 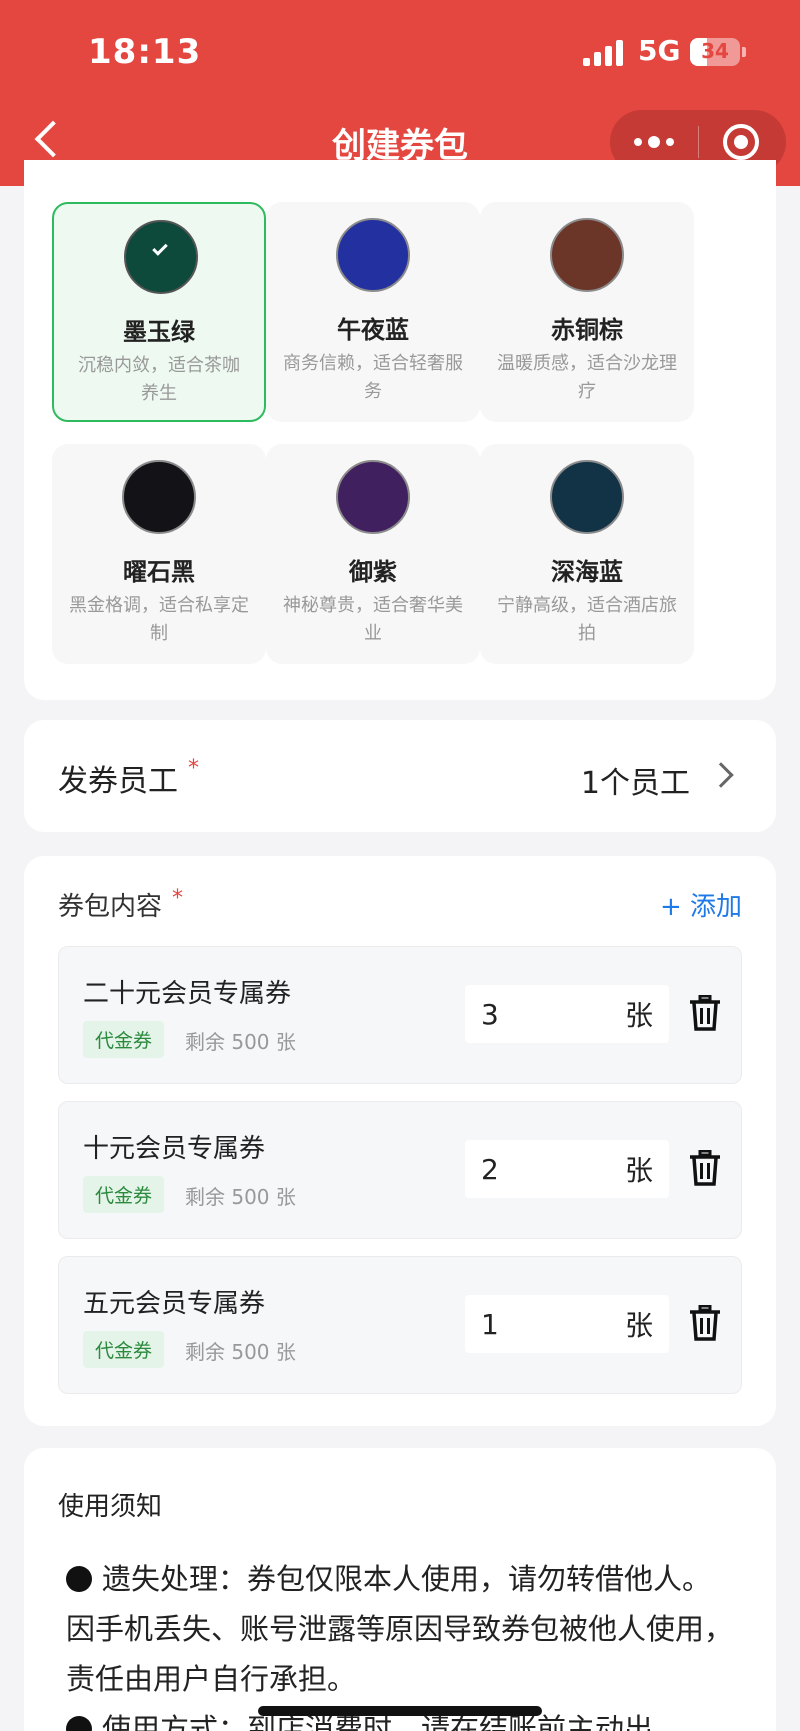 What do you see at coordinates (587, 572) in the screenshot?
I see `theme-name: 深海蓝` at bounding box center [587, 572].